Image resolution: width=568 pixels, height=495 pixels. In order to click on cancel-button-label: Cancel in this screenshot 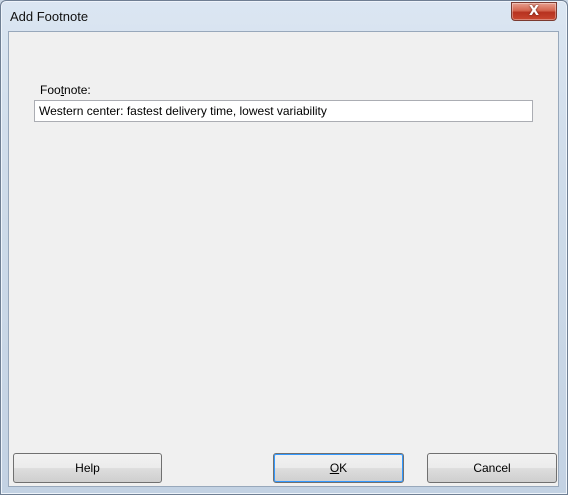, I will do `click(492, 468)`.